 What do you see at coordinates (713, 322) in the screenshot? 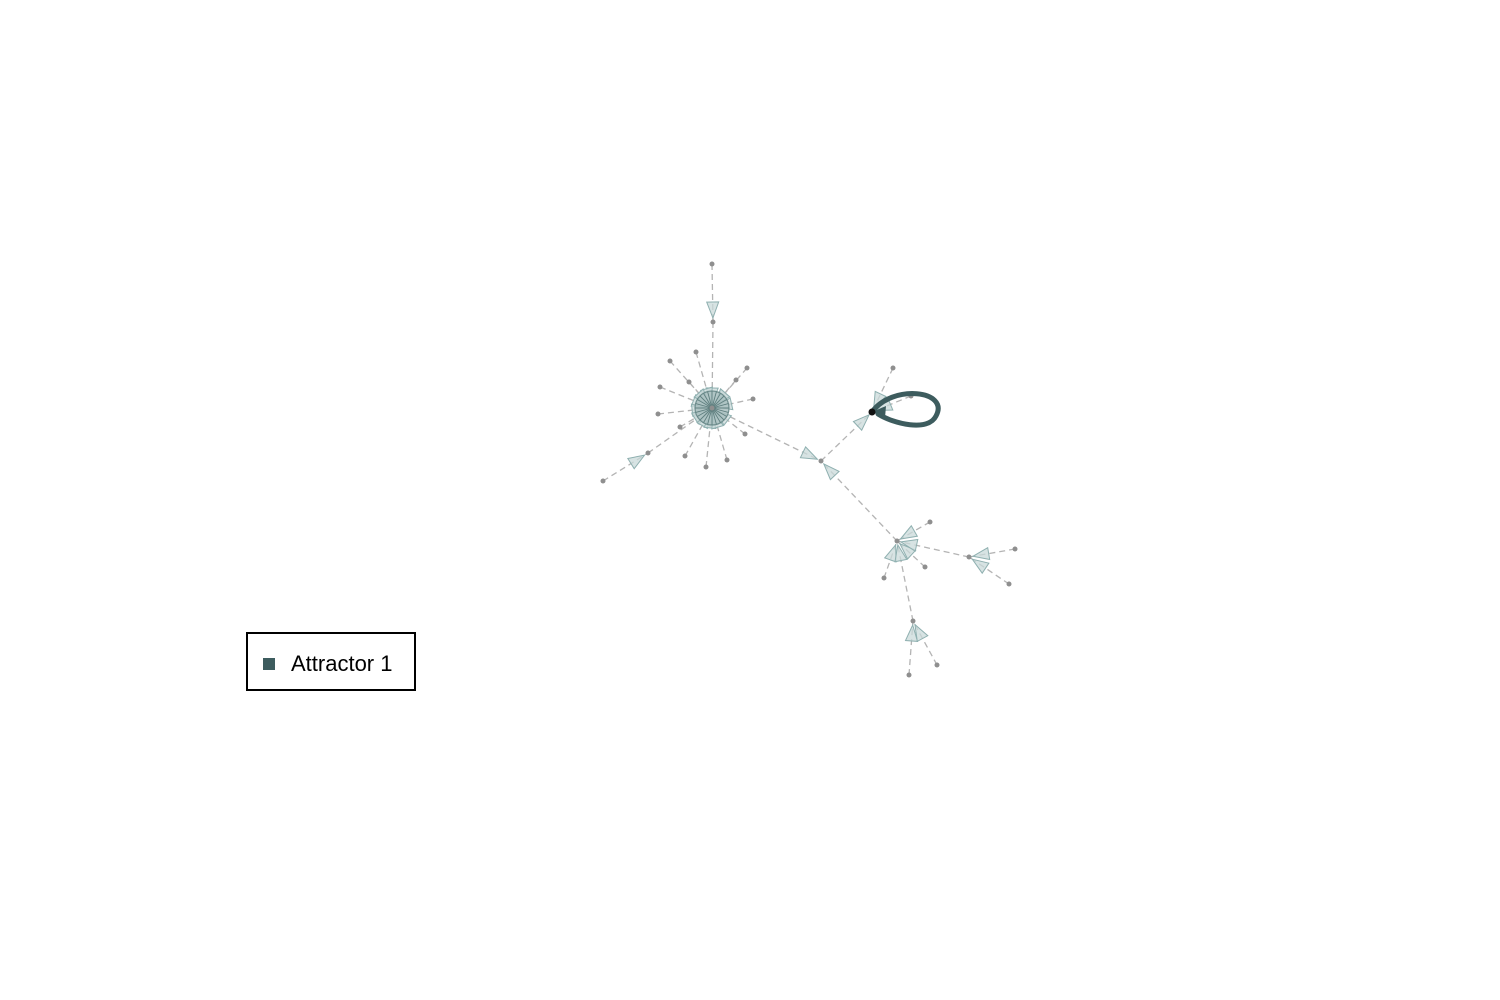
I see `state-node-a2` at bounding box center [713, 322].